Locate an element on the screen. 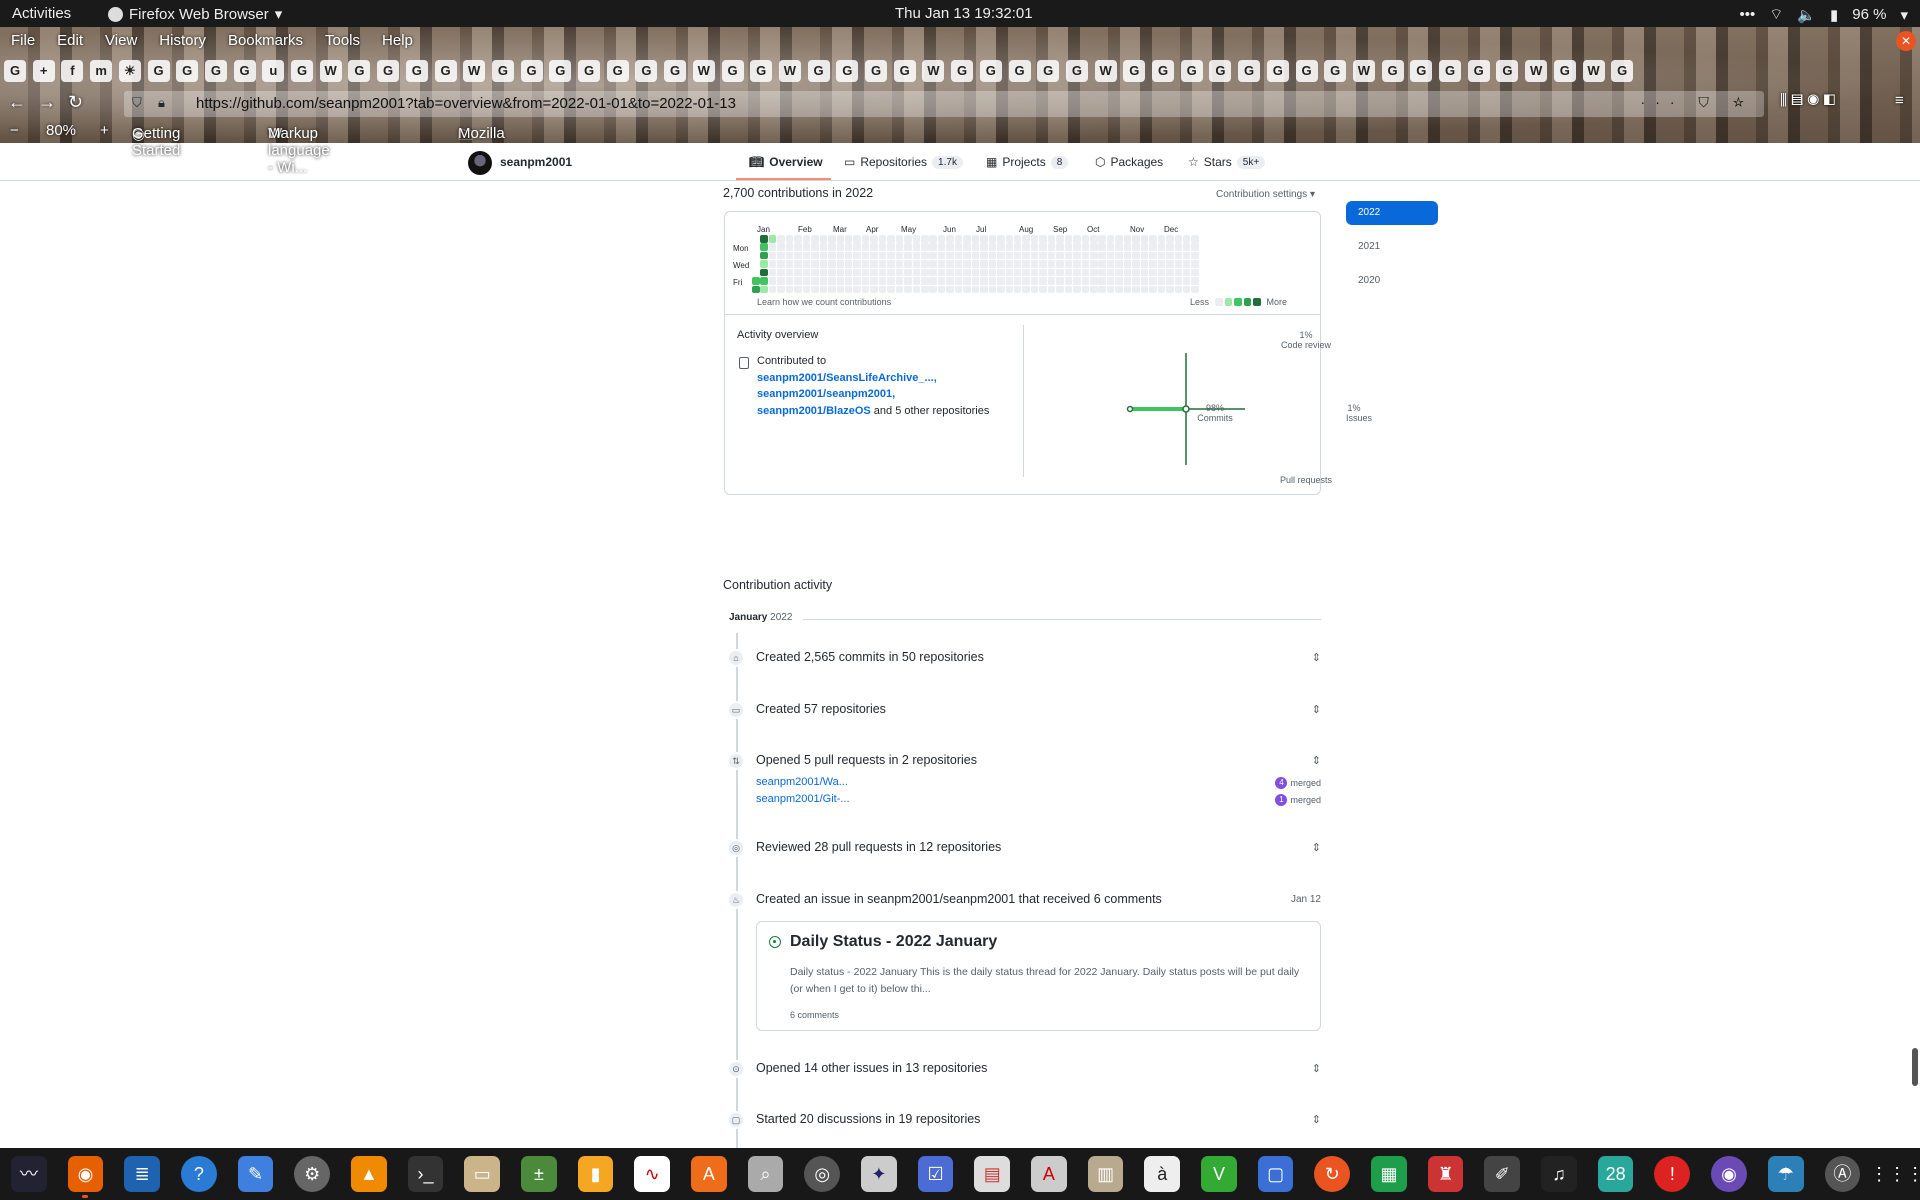 The width and height of the screenshot is (1920, 1200). app-center-icon: Ⓐ is located at coordinates (1842, 1174).